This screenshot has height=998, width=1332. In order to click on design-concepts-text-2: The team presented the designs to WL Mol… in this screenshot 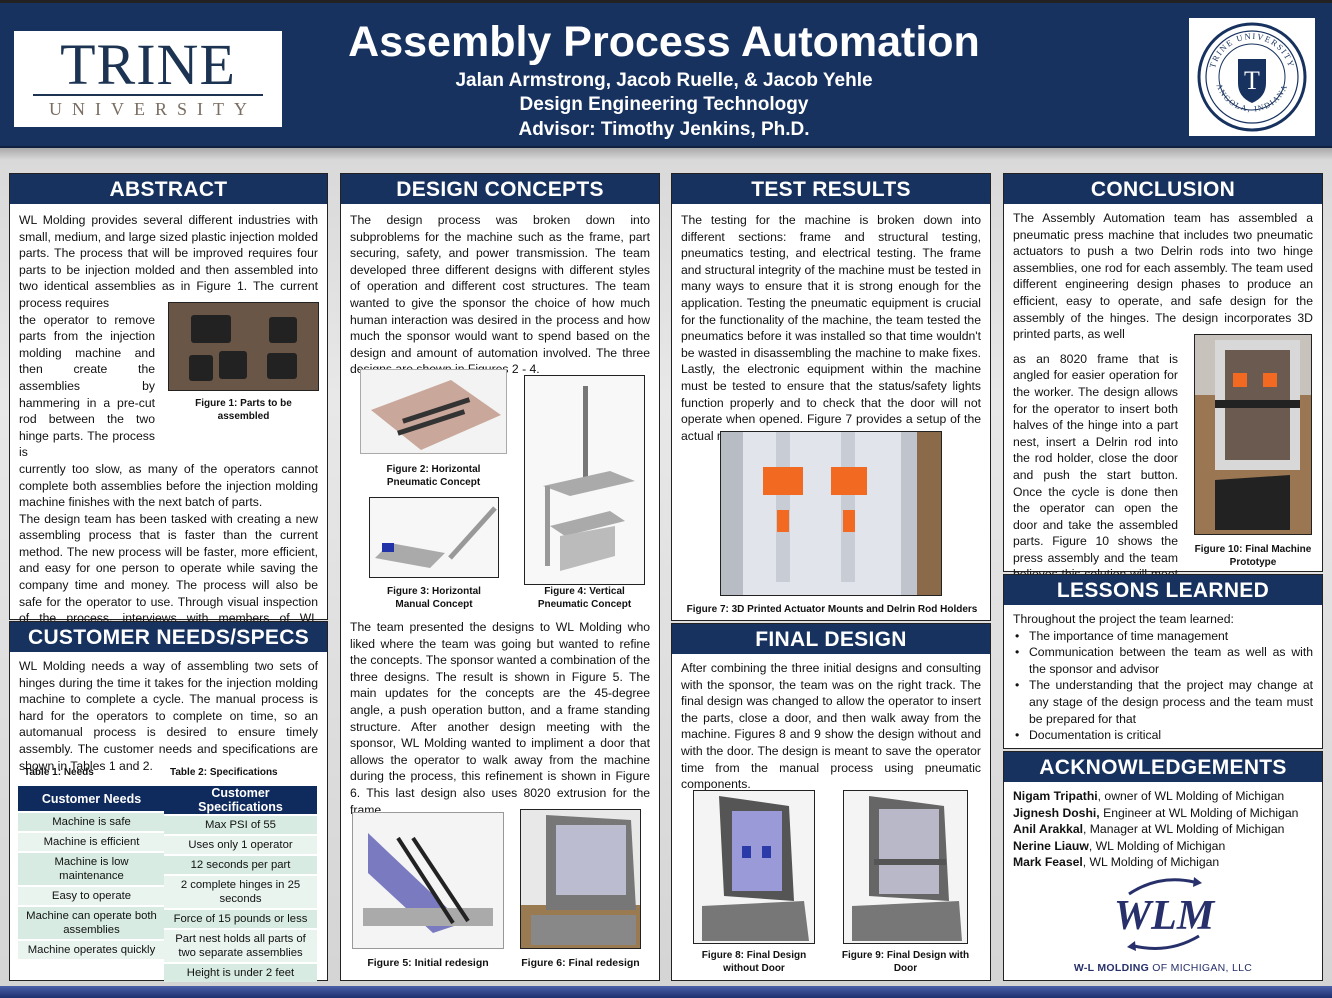, I will do `click(500, 718)`.